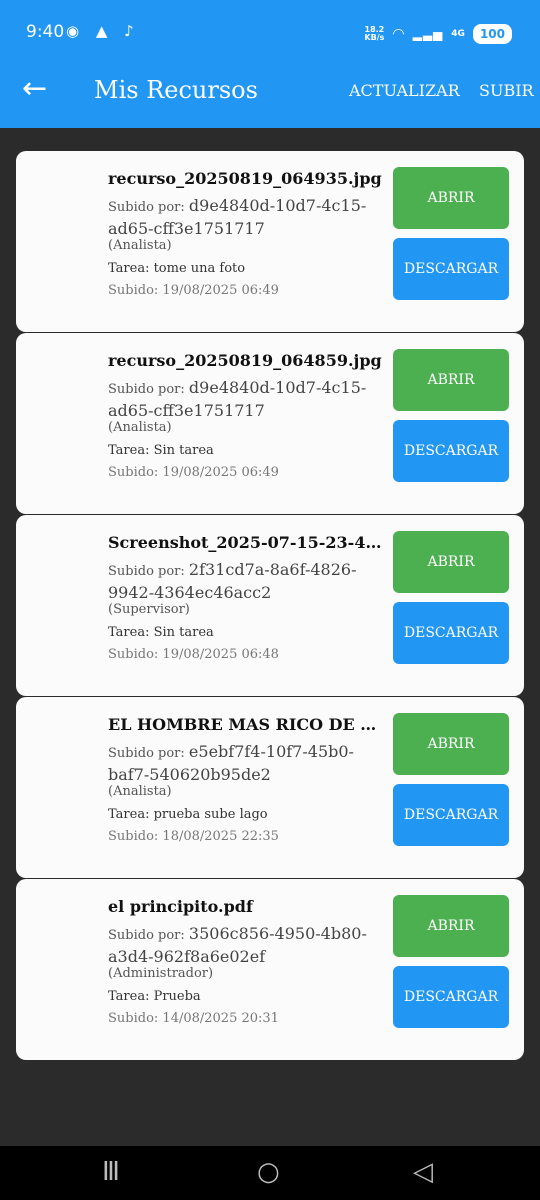 Image resolution: width=540 pixels, height=1200 pixels. What do you see at coordinates (188, 814) in the screenshot?
I see `task-label: Tarea: prueba sube lago` at bounding box center [188, 814].